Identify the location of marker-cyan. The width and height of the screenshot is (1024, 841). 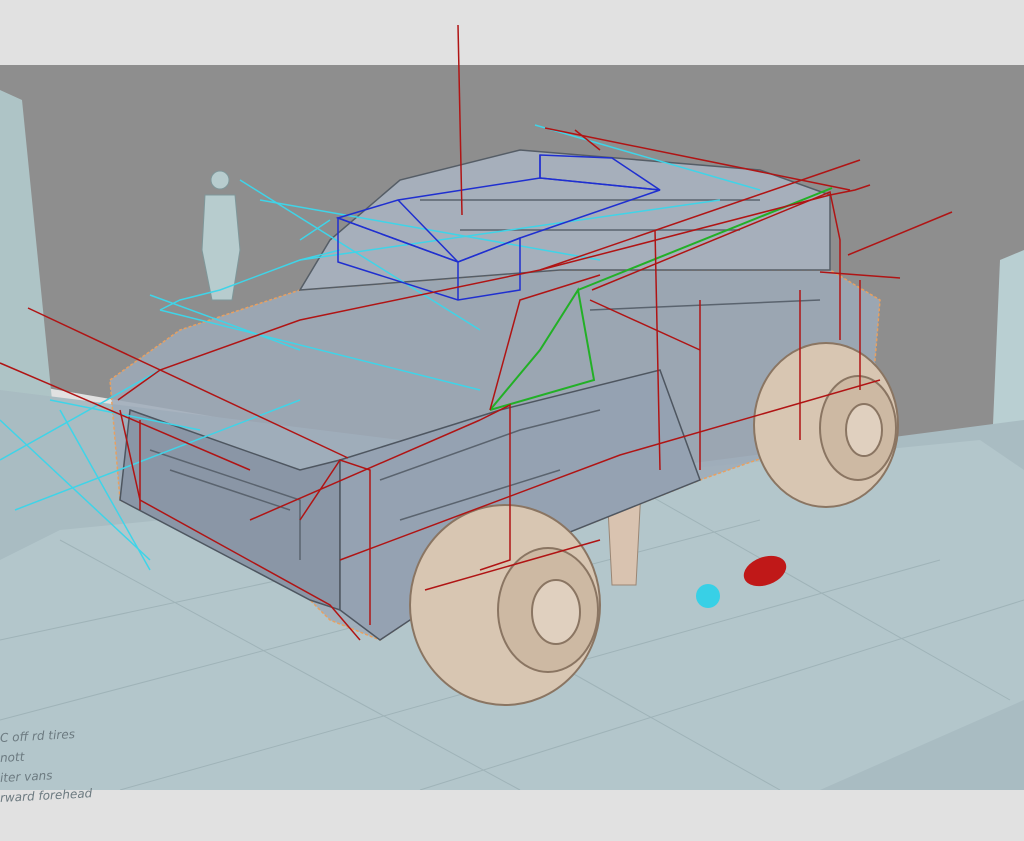
(708, 596).